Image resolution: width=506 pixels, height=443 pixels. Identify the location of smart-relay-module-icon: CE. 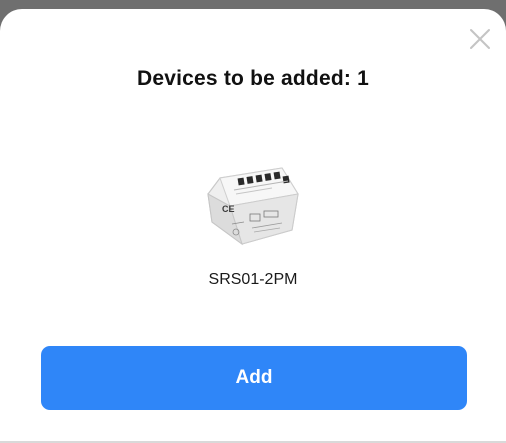
(253, 206).